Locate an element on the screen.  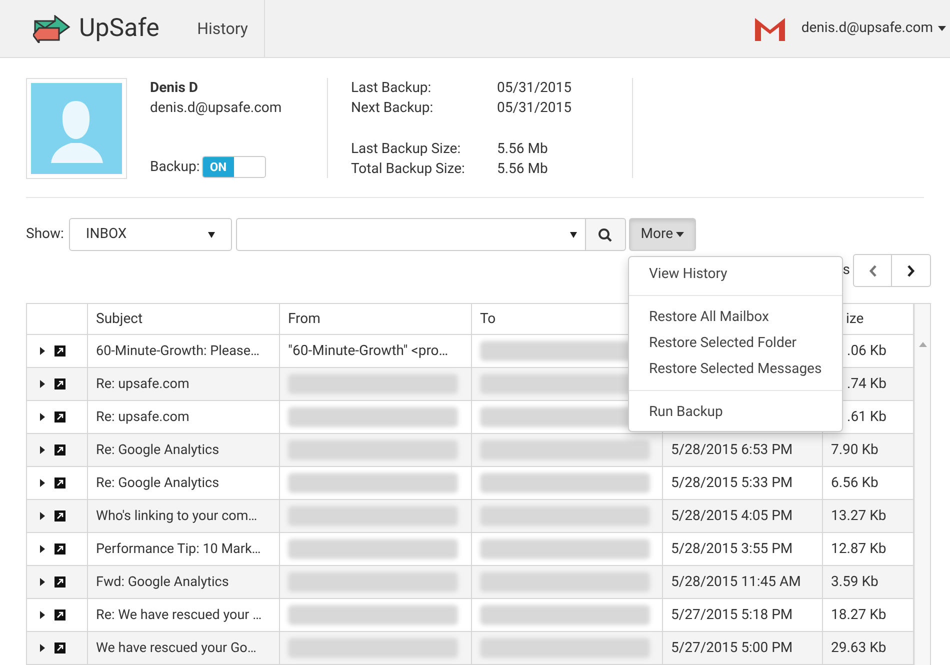
search-button is located at coordinates (606, 234).